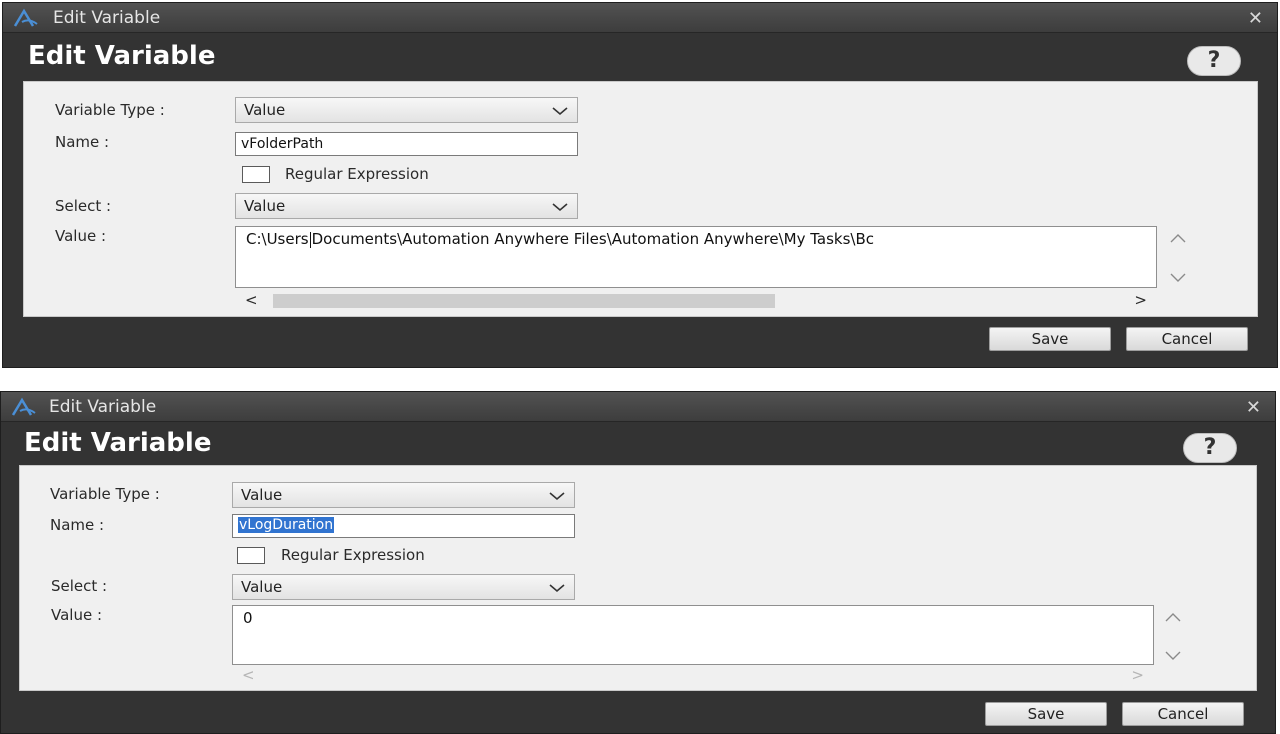 The image size is (1280, 734). I want to click on name-input, so click(406, 144).